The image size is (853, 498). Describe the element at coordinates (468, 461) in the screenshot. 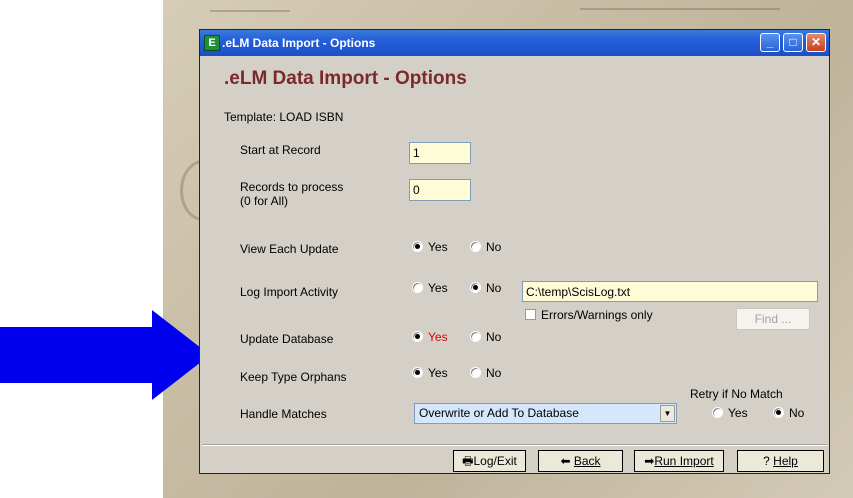

I see `printer-icon: 🖶` at that location.